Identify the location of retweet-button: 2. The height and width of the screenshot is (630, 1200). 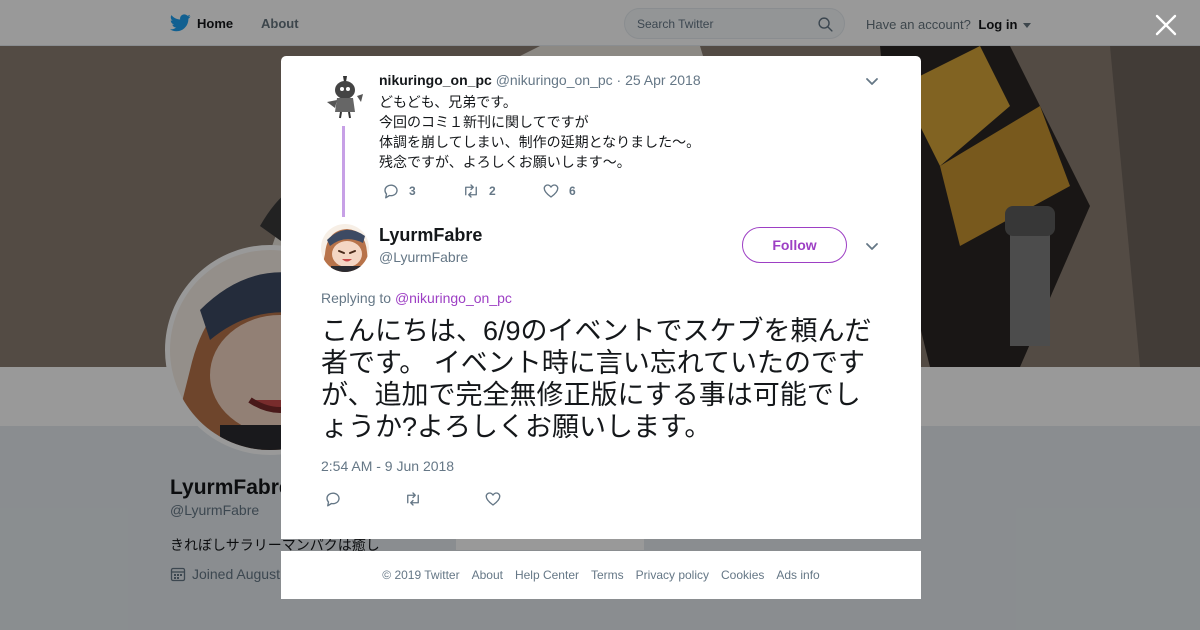
(502, 191).